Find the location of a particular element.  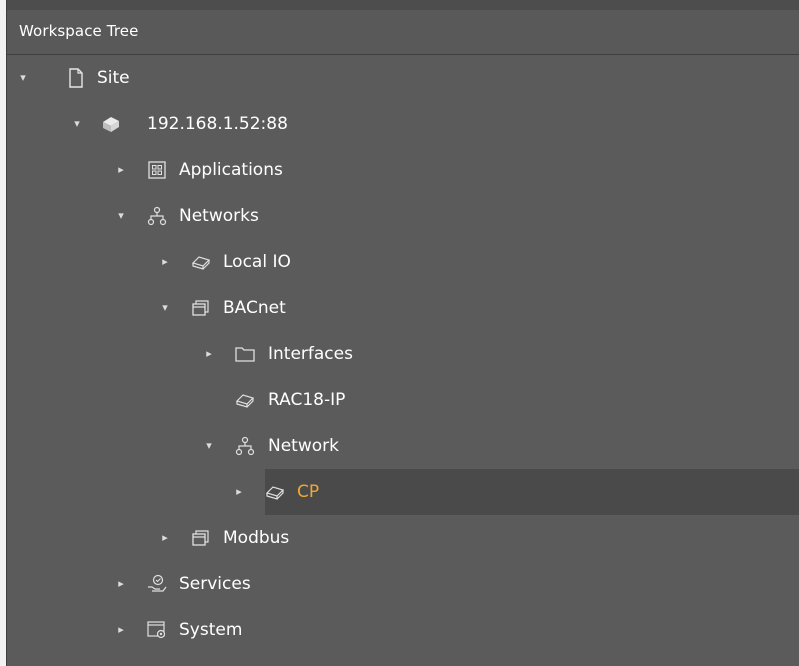

tree-item-label: Local IO is located at coordinates (257, 262).